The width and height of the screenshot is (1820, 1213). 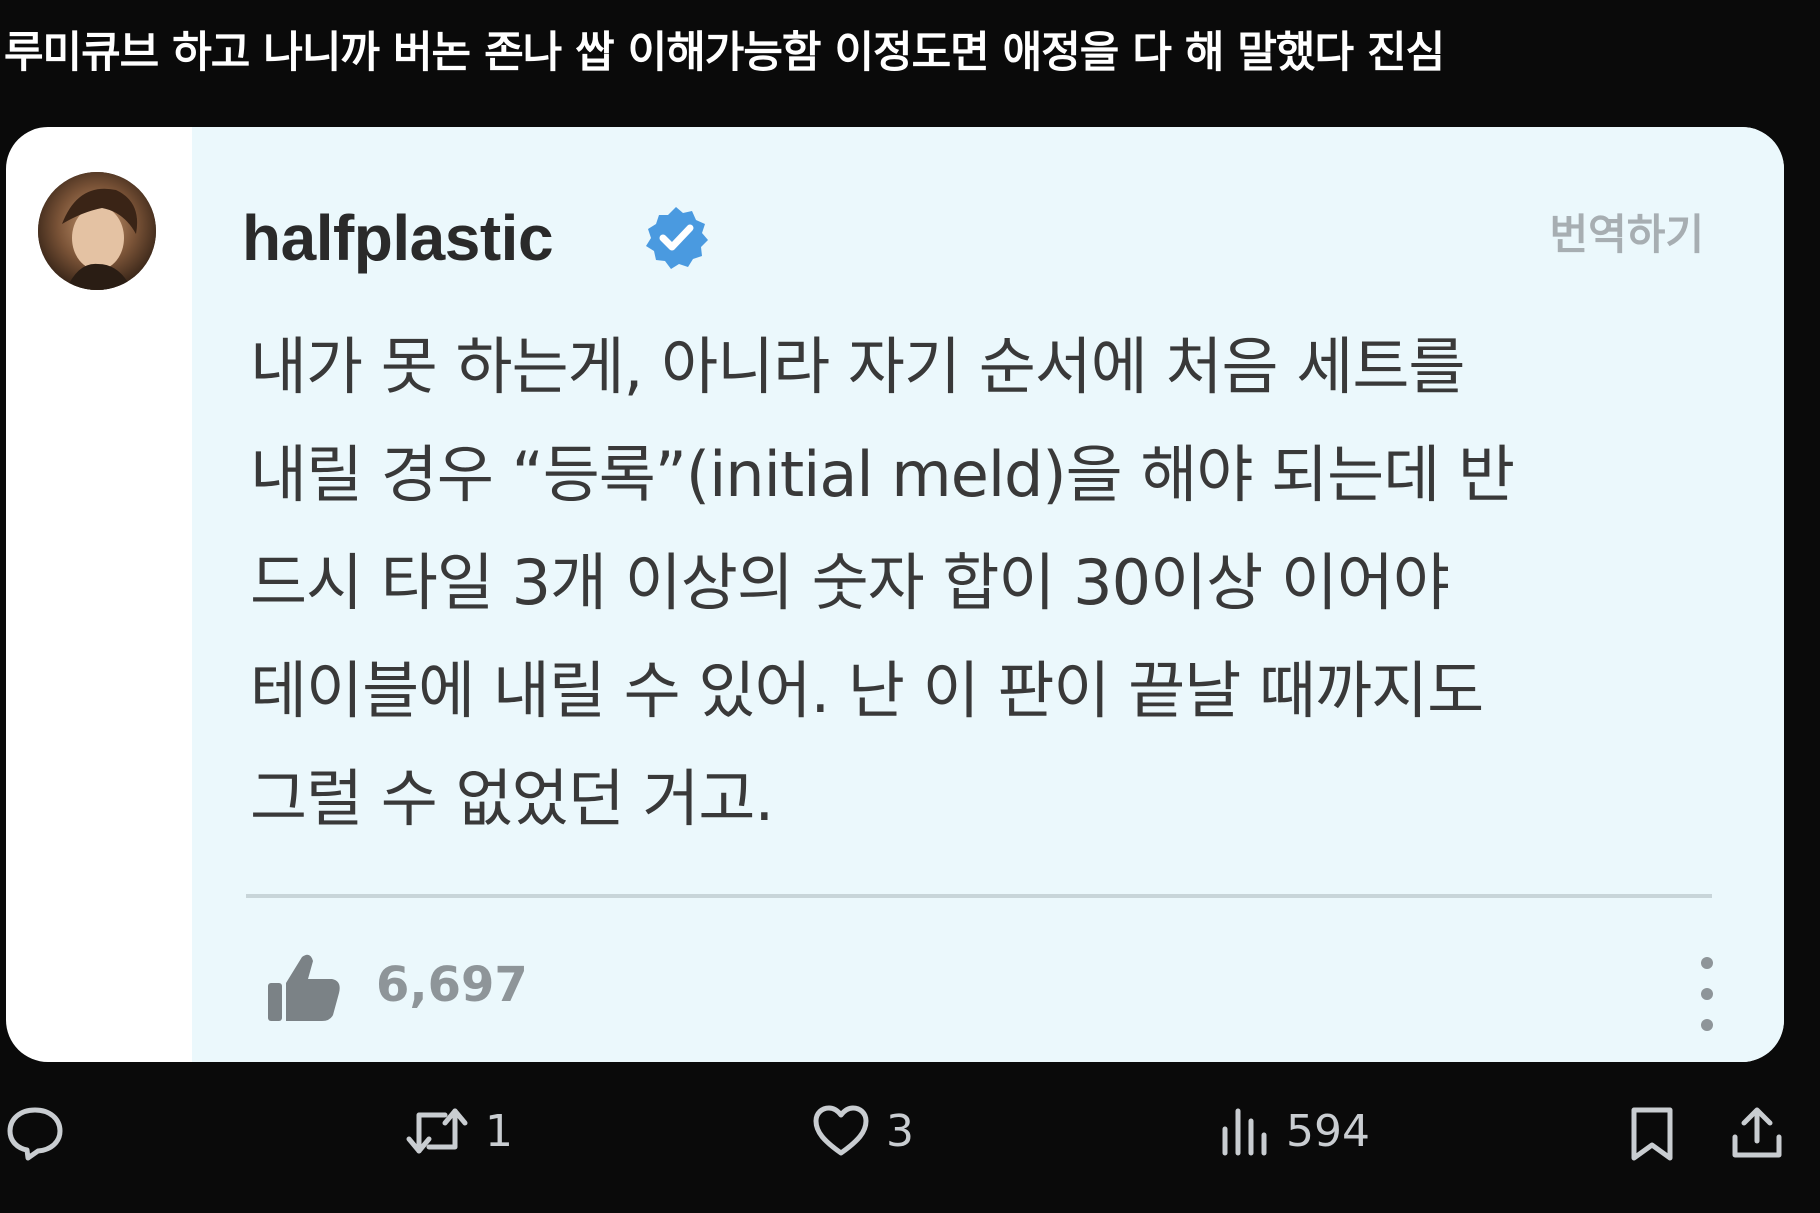 I want to click on views-button: 594, so click(x=1295, y=1131).